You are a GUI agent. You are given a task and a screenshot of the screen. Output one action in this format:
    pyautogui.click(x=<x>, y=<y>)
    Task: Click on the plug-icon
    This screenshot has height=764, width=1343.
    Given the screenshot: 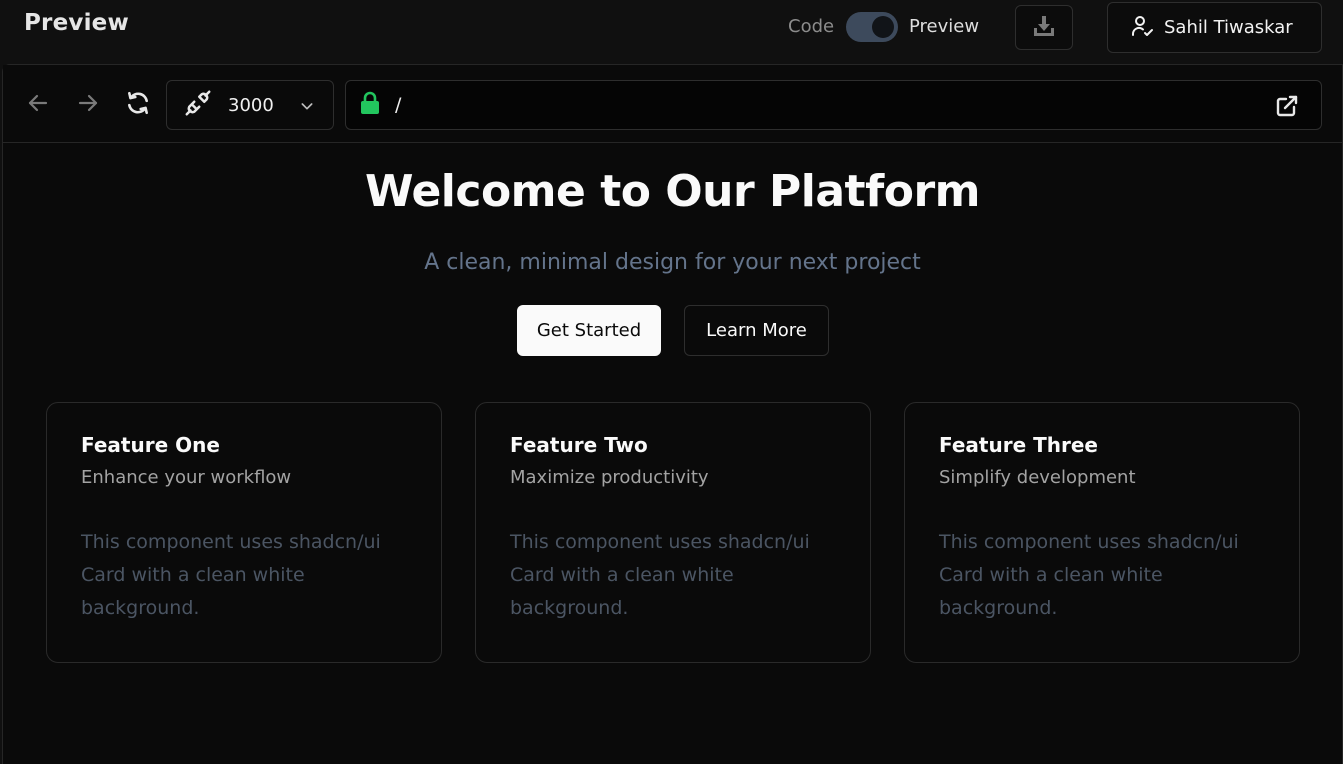 What is the action you would take?
    pyautogui.click(x=198, y=105)
    